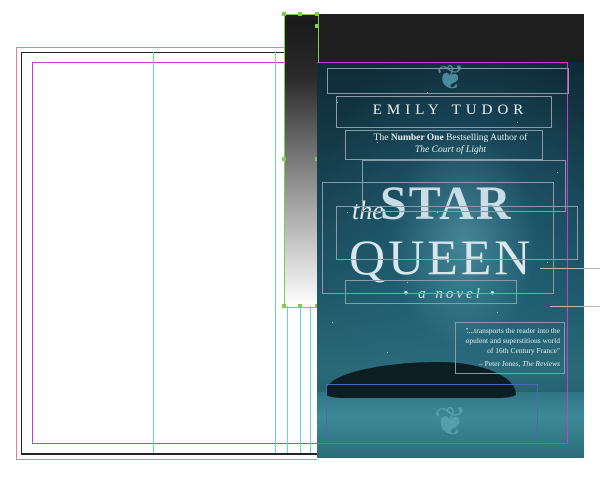 The width and height of the screenshot is (600, 478). Describe the element at coordinates (432, 413) in the screenshot. I see `image-frame` at that location.